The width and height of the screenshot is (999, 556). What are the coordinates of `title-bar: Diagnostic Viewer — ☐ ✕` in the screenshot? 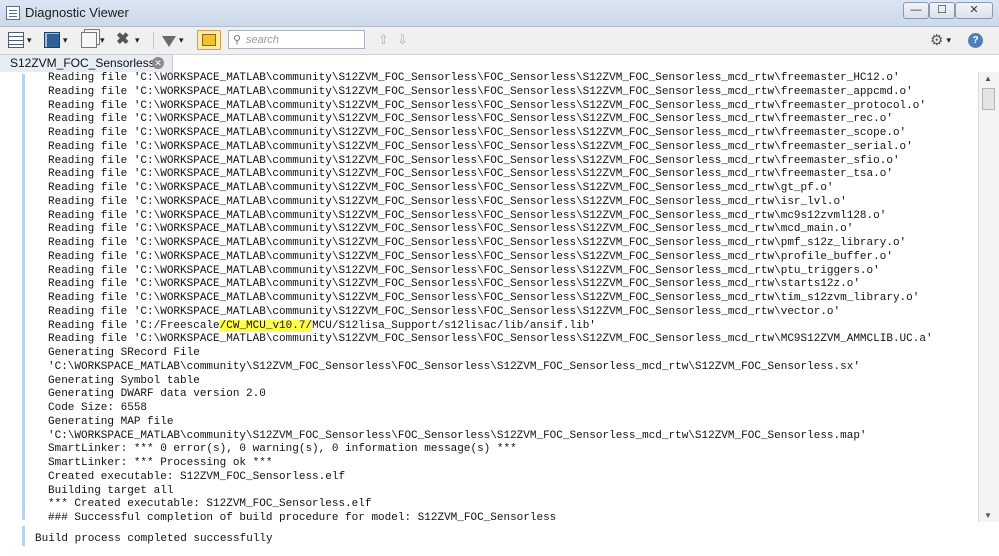 It's located at (499, 13).